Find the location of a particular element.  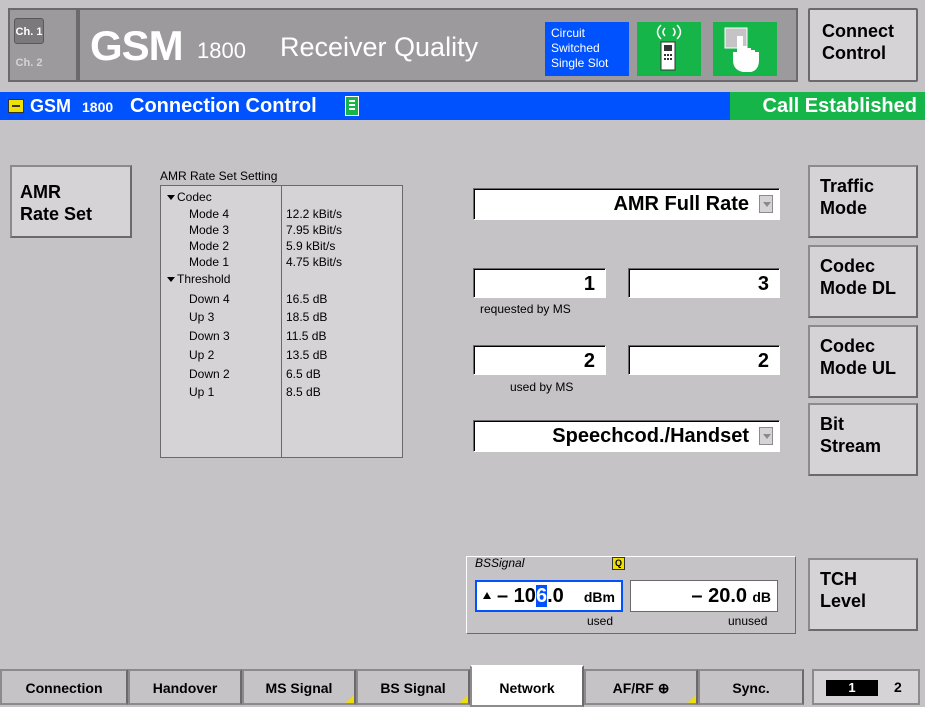

row-value: 13.5 dB is located at coordinates (307, 355).